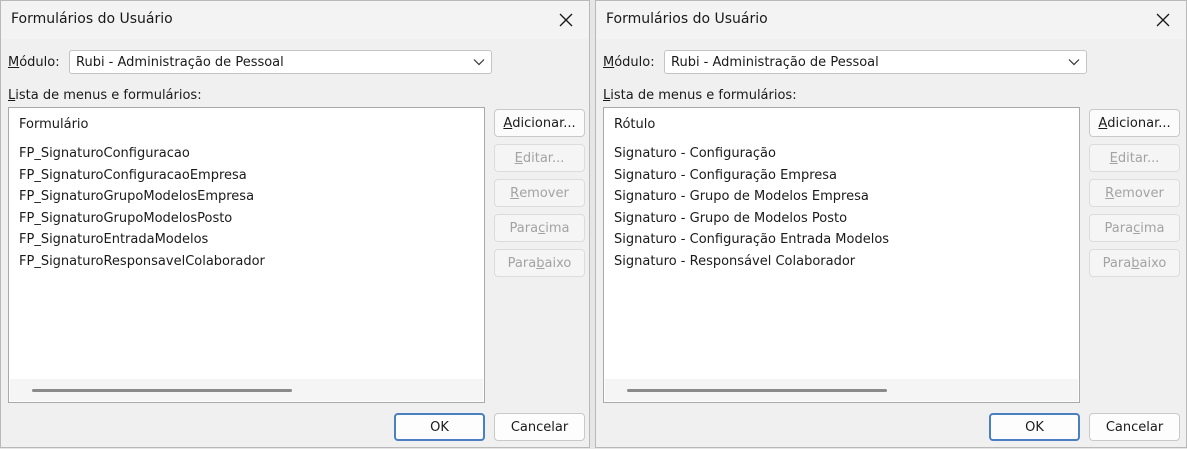 The width and height of the screenshot is (1187, 449). Describe the element at coordinates (142, 240) in the screenshot. I see `list-item: FP_SignaturoEntradaModelos` at that location.